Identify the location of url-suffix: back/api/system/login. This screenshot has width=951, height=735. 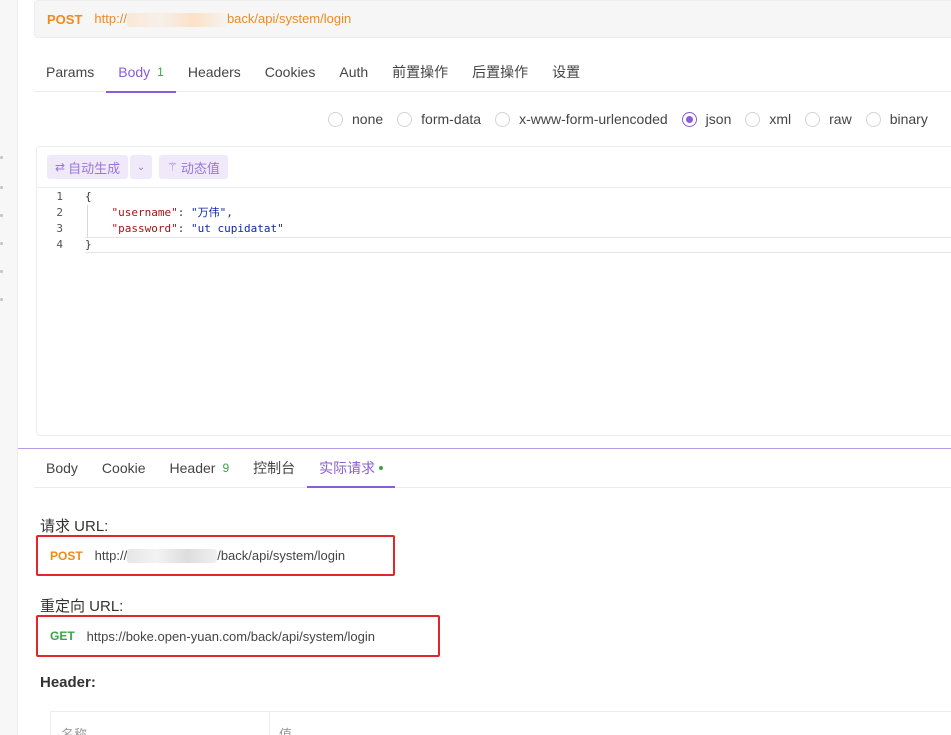
(289, 19).